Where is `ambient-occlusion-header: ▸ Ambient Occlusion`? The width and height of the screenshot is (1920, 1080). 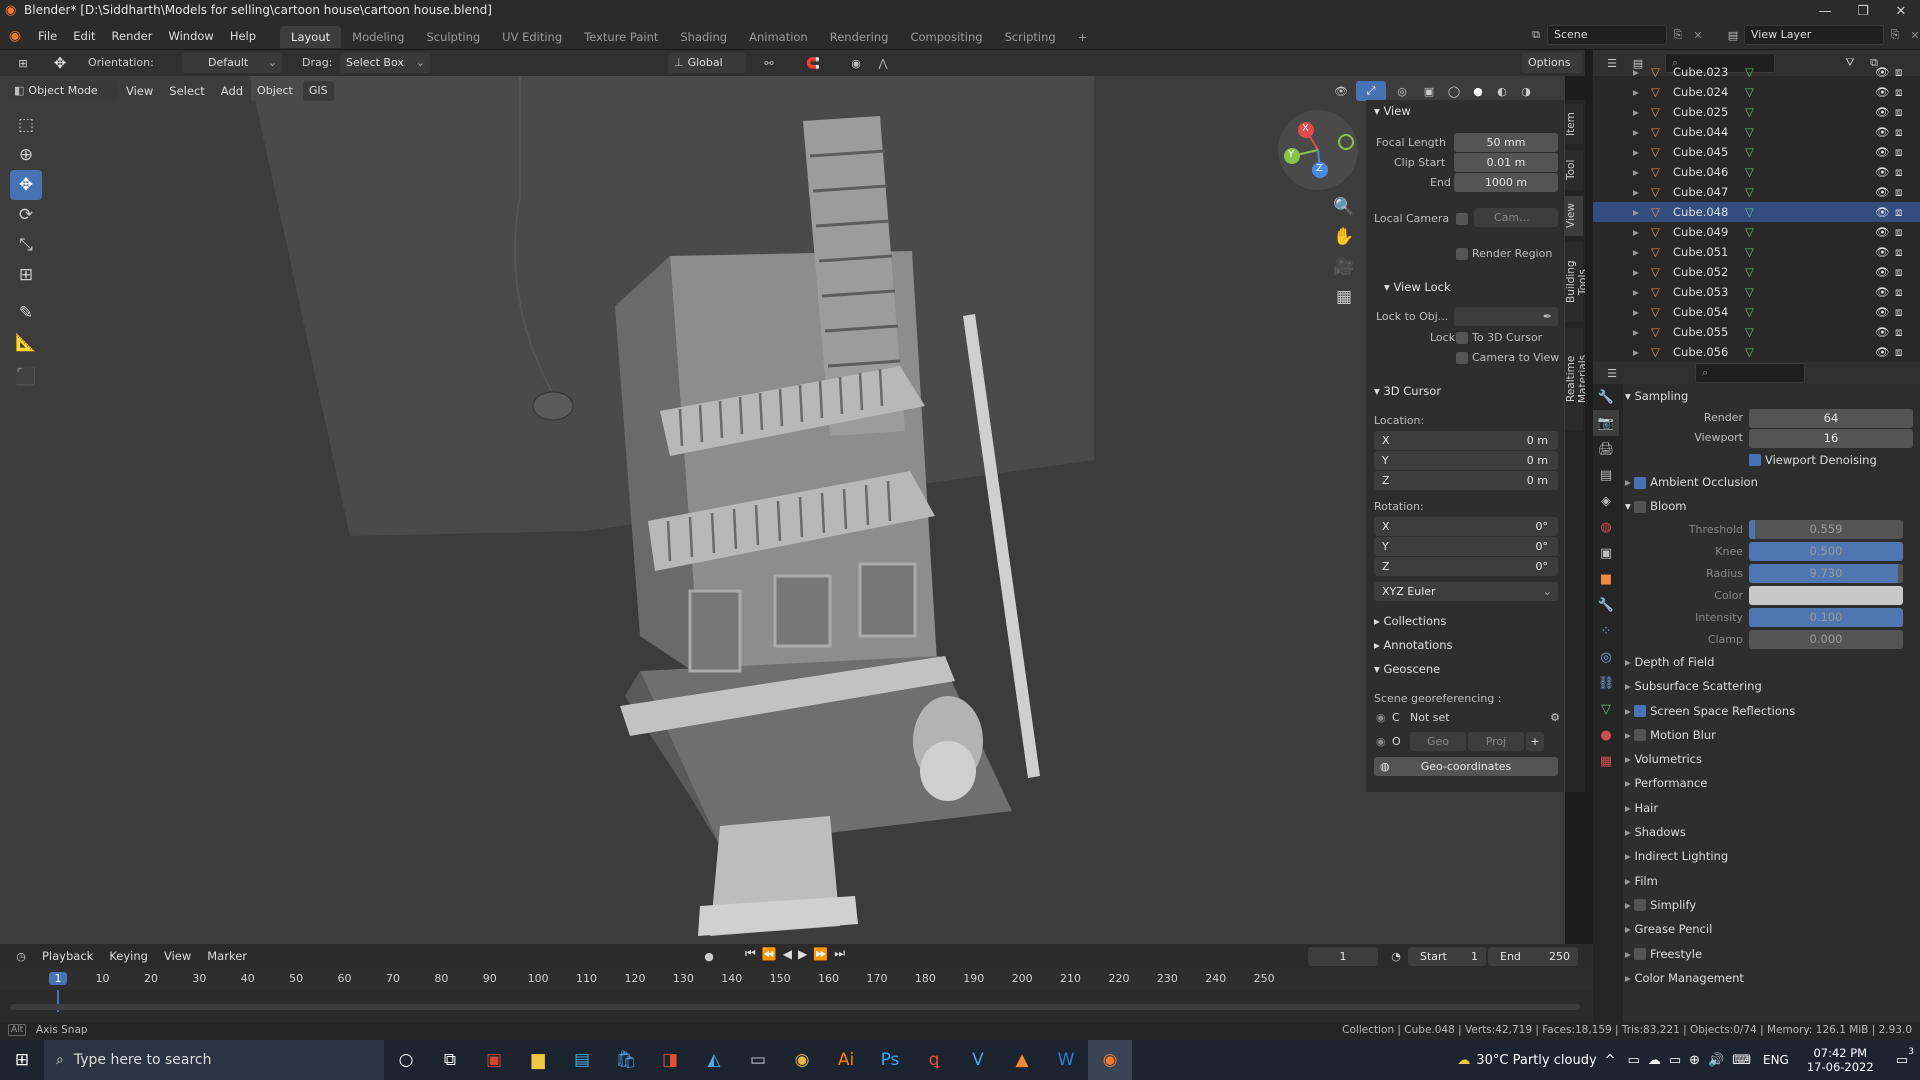 ambient-occlusion-header: ▸ Ambient Occlusion is located at coordinates (1770, 482).